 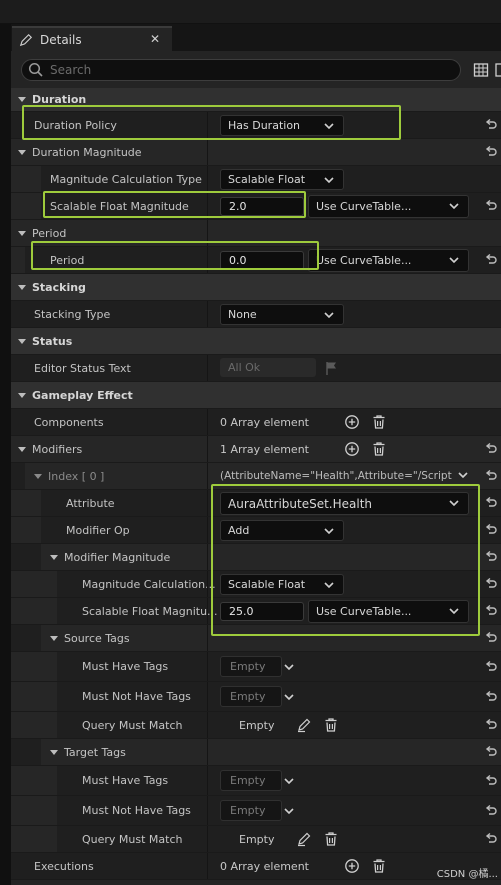 What do you see at coordinates (239, 530) in the screenshot?
I see `modifier-op-value: Add` at bounding box center [239, 530].